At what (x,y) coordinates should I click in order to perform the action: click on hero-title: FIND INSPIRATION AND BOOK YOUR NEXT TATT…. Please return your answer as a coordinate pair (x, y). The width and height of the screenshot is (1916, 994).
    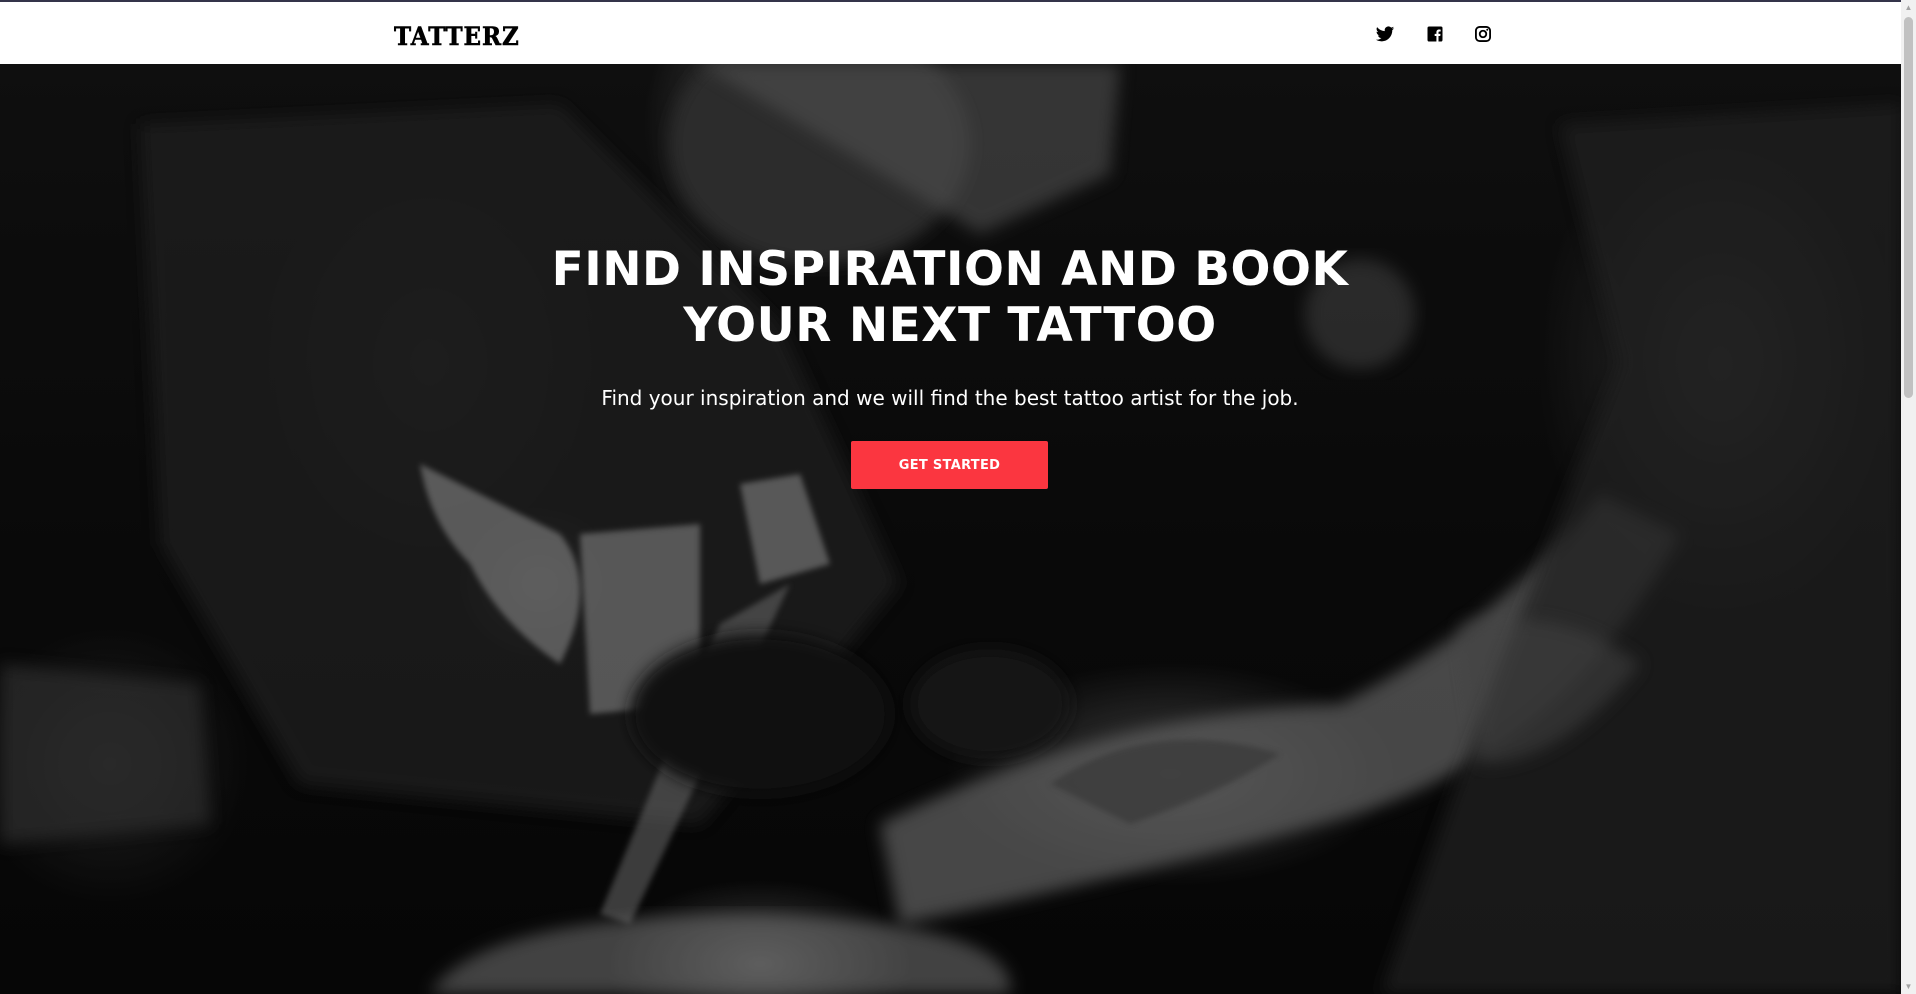
    Looking at the image, I should click on (950, 298).